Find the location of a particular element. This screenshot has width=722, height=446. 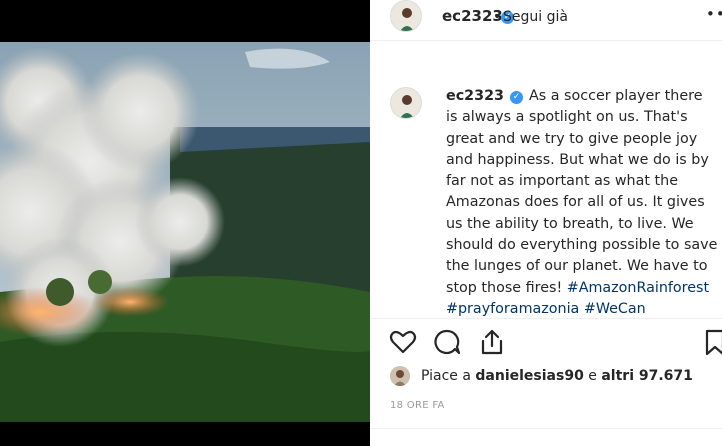

post-header: ec2323 ✓ • Segui già ••• is located at coordinates (546, 20).